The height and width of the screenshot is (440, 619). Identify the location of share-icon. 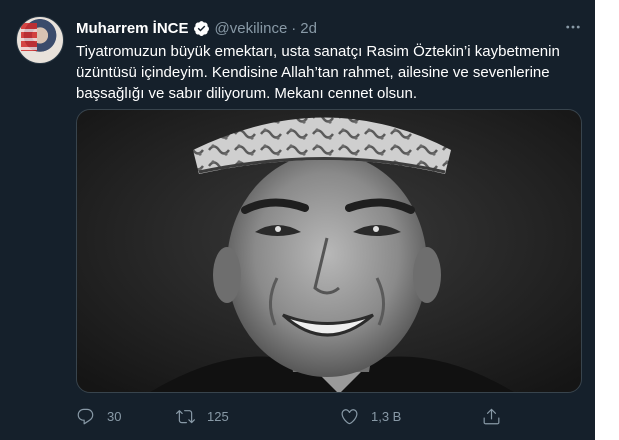
(491, 416).